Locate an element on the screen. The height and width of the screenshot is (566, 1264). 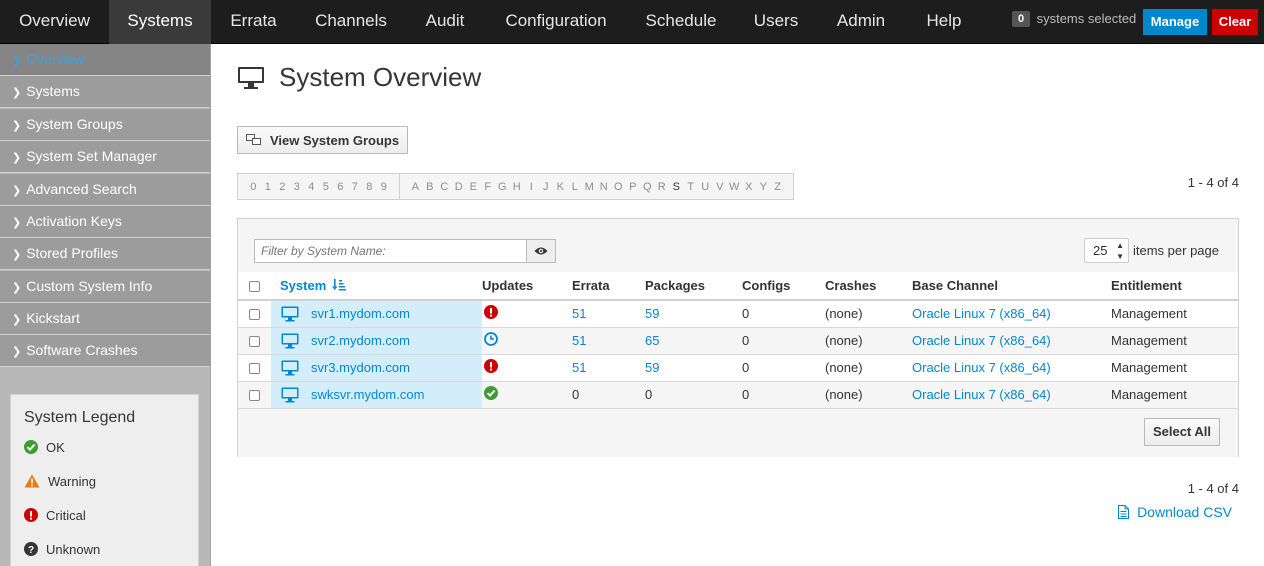
sidebar-item-system-set-manager: ❯ System Set Manager is located at coordinates (105, 157).